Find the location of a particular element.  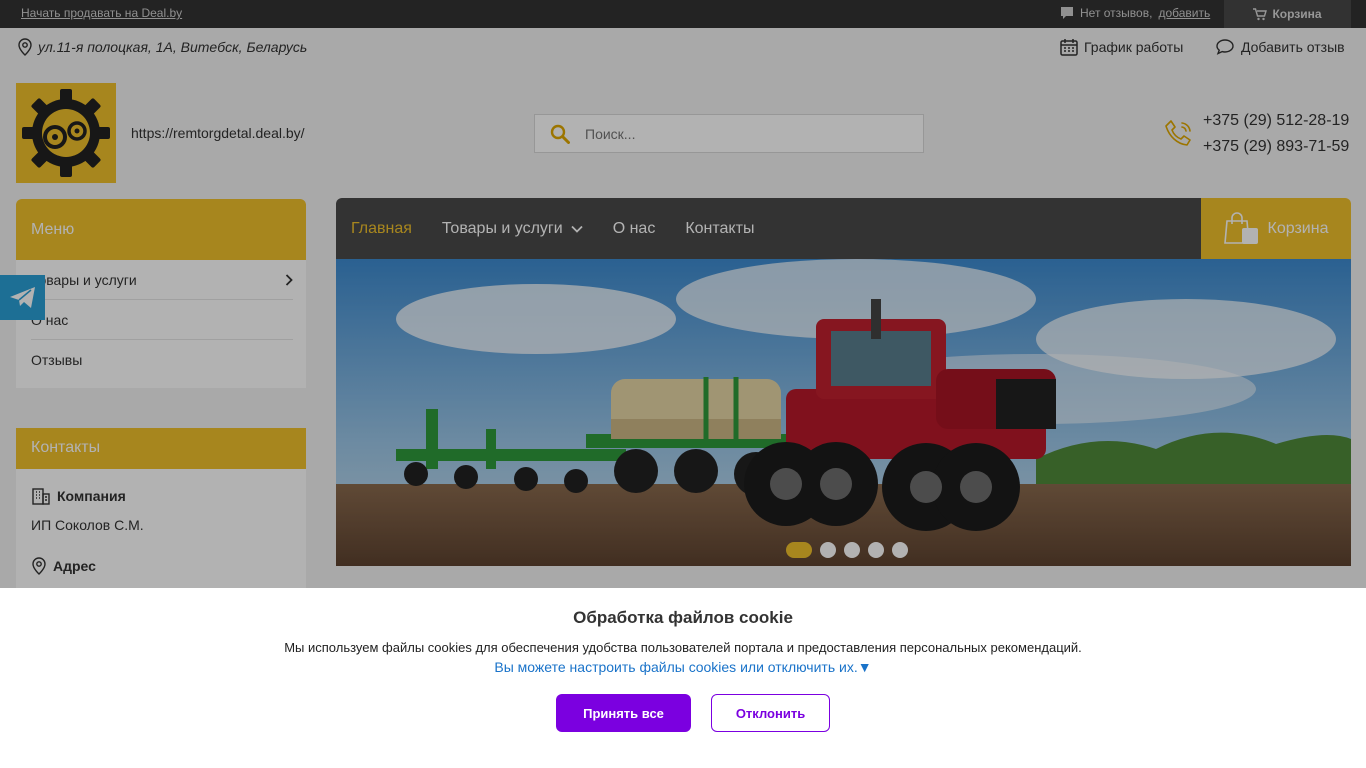

search-box is located at coordinates (729, 133).